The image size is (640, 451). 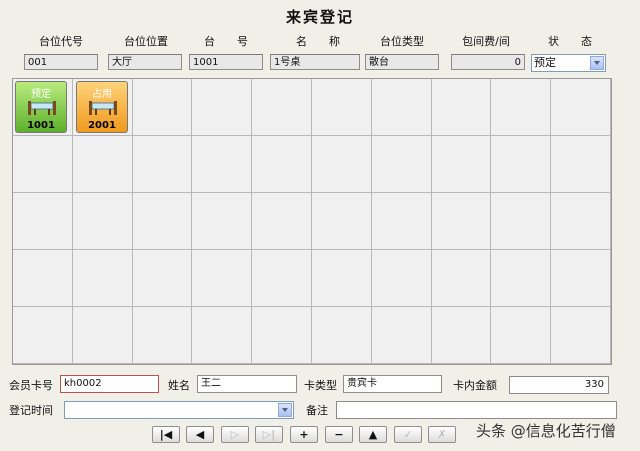 I want to click on member-name-label: 姓名, so click(x=179, y=385).